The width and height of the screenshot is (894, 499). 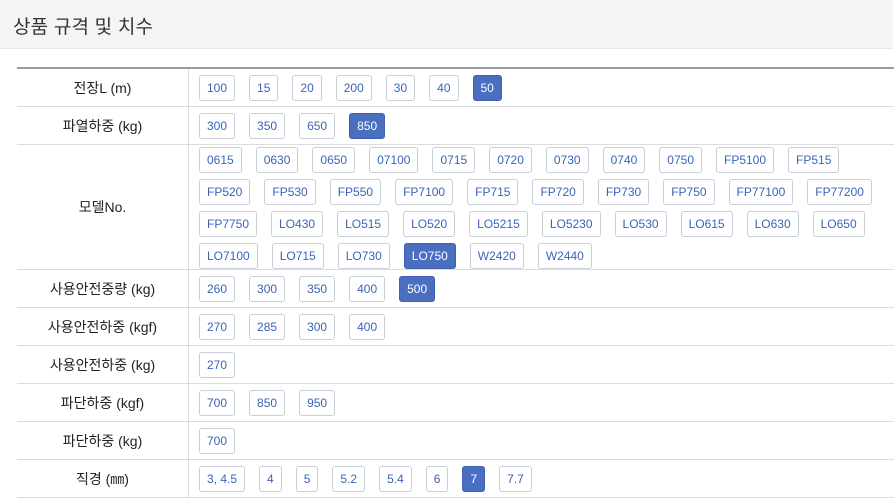 I want to click on option-button: FP520, so click(x=225, y=191).